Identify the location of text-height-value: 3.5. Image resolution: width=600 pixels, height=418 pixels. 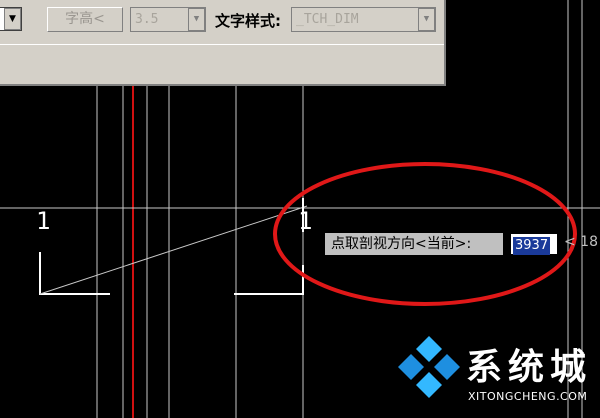
(147, 19).